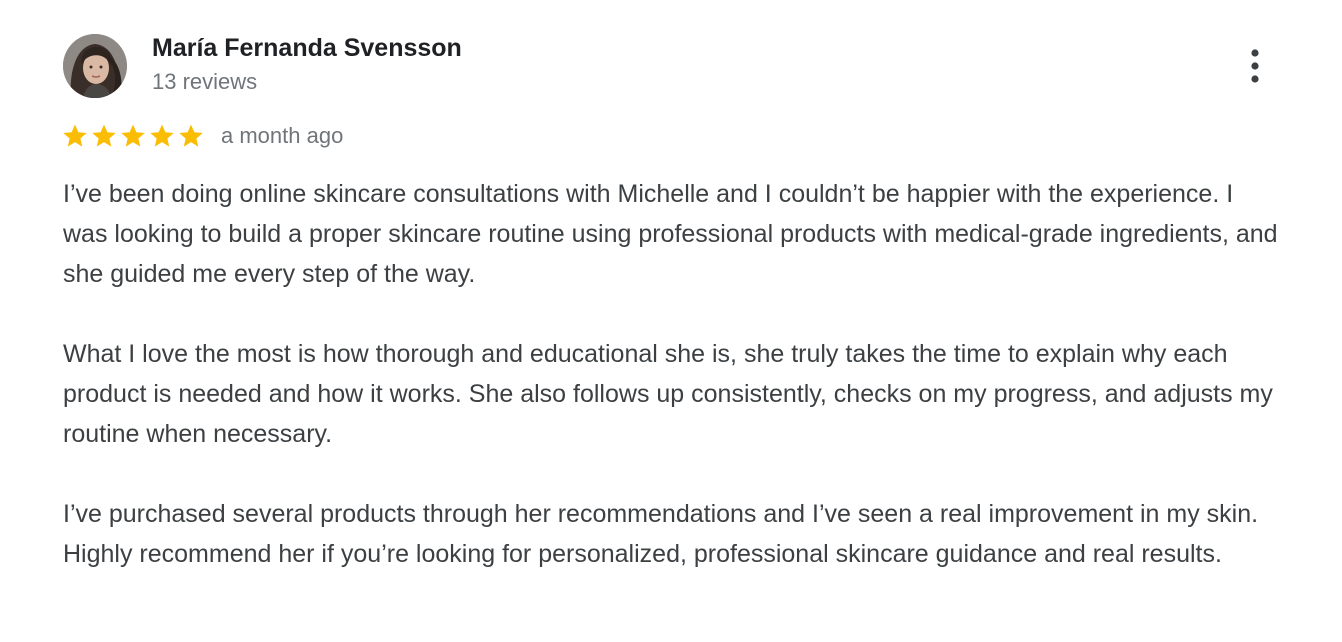 This screenshot has width=1342, height=642. I want to click on star-rating, so click(133, 136).